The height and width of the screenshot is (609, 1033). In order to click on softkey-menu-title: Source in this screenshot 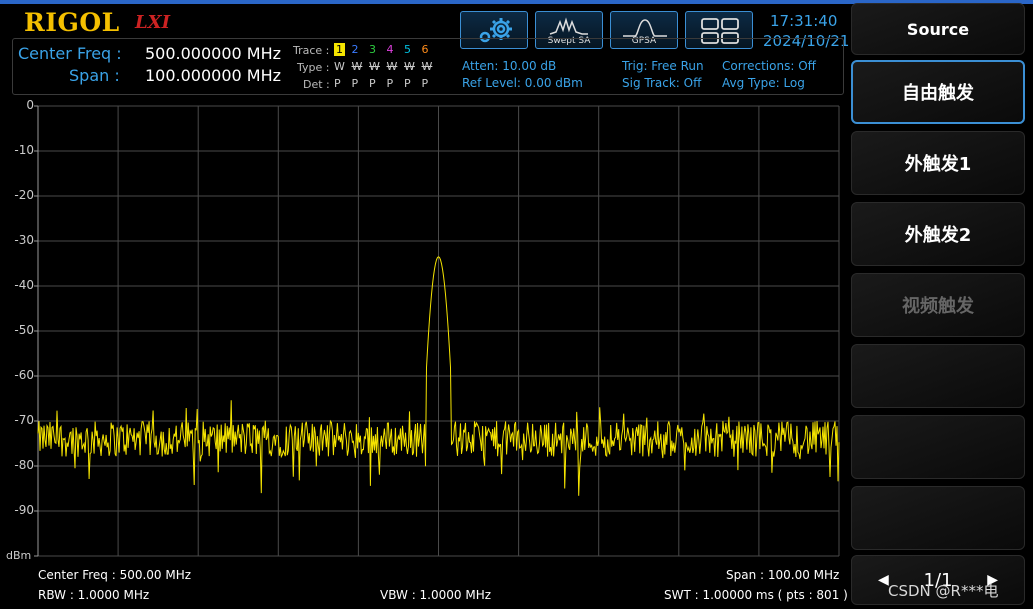, I will do `click(938, 29)`.